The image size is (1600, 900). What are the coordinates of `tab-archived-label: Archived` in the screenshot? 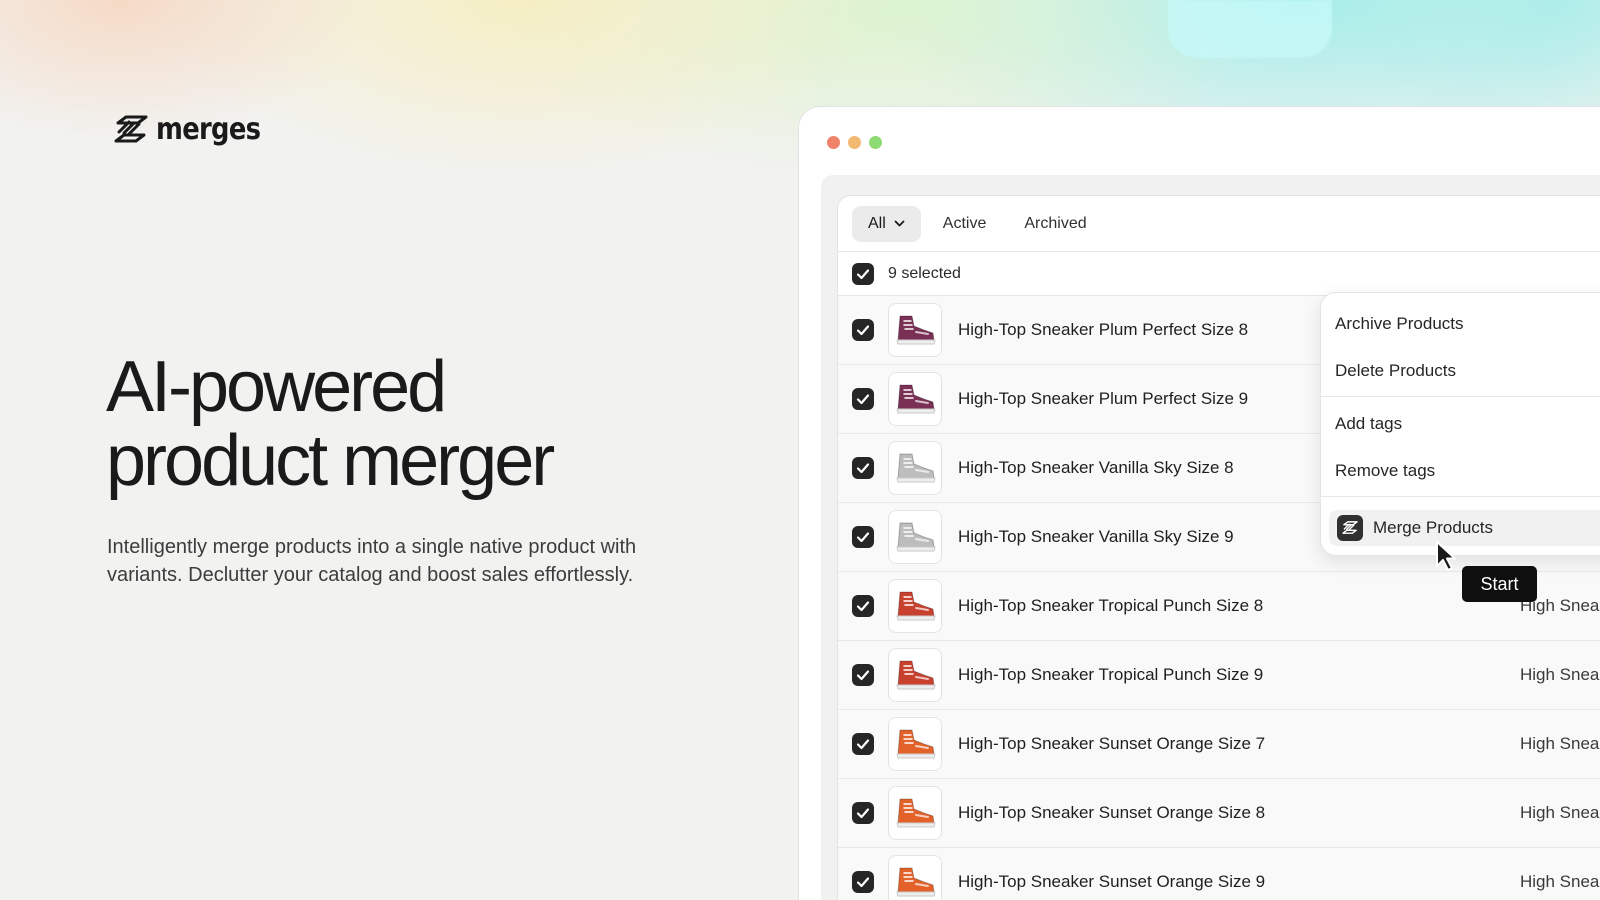 It's located at (1055, 223).